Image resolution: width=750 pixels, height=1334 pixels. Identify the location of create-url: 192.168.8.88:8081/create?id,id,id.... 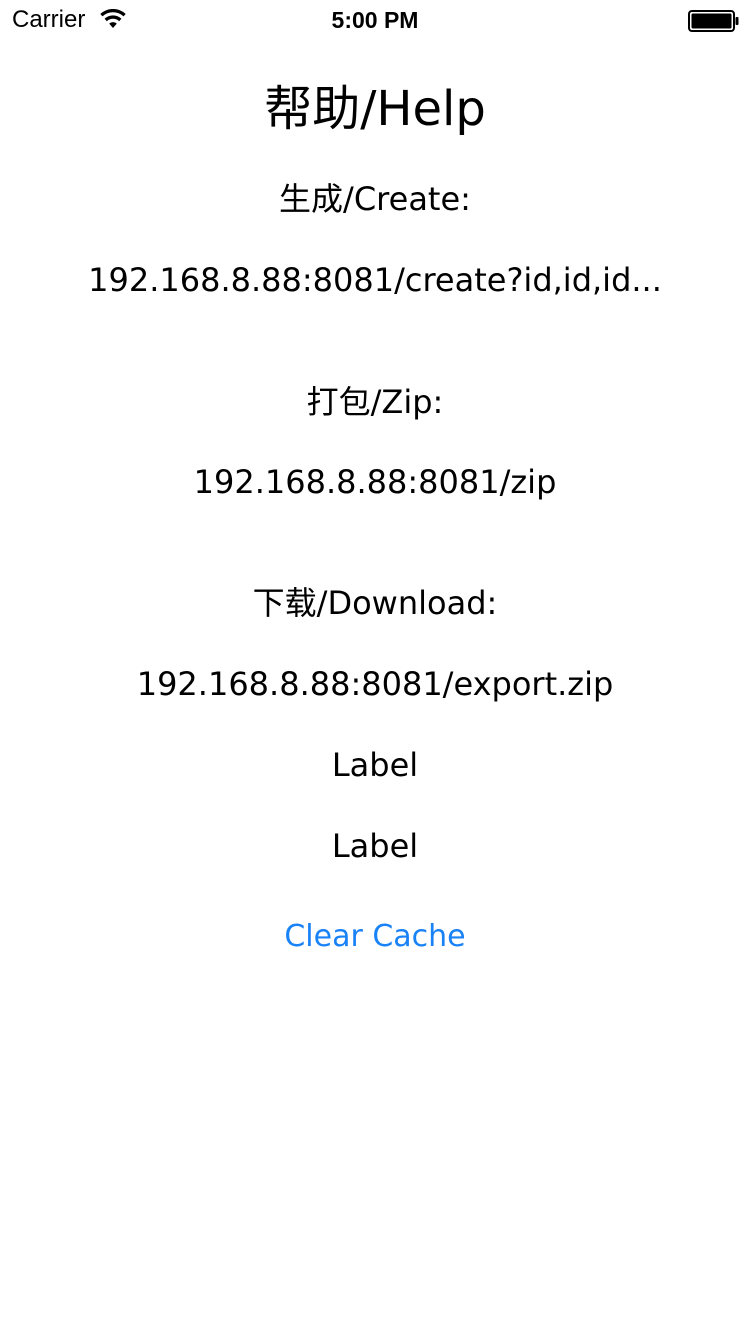
(375, 280).